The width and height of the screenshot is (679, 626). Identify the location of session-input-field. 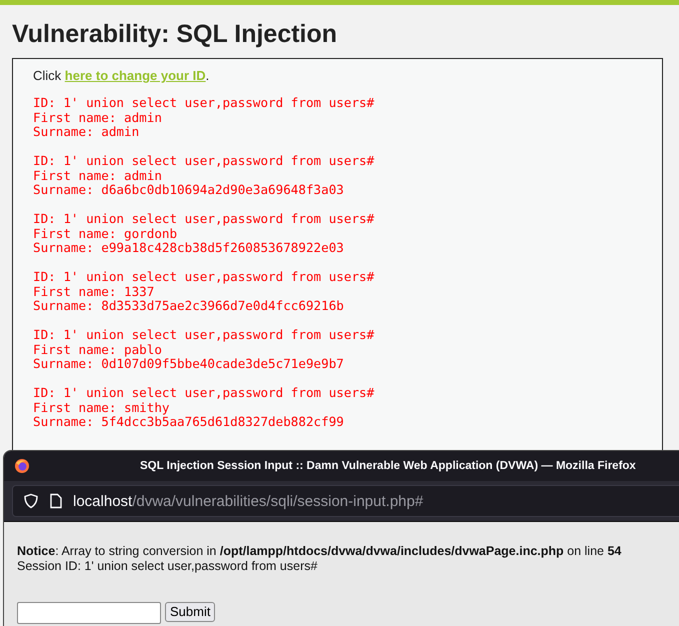
(89, 613).